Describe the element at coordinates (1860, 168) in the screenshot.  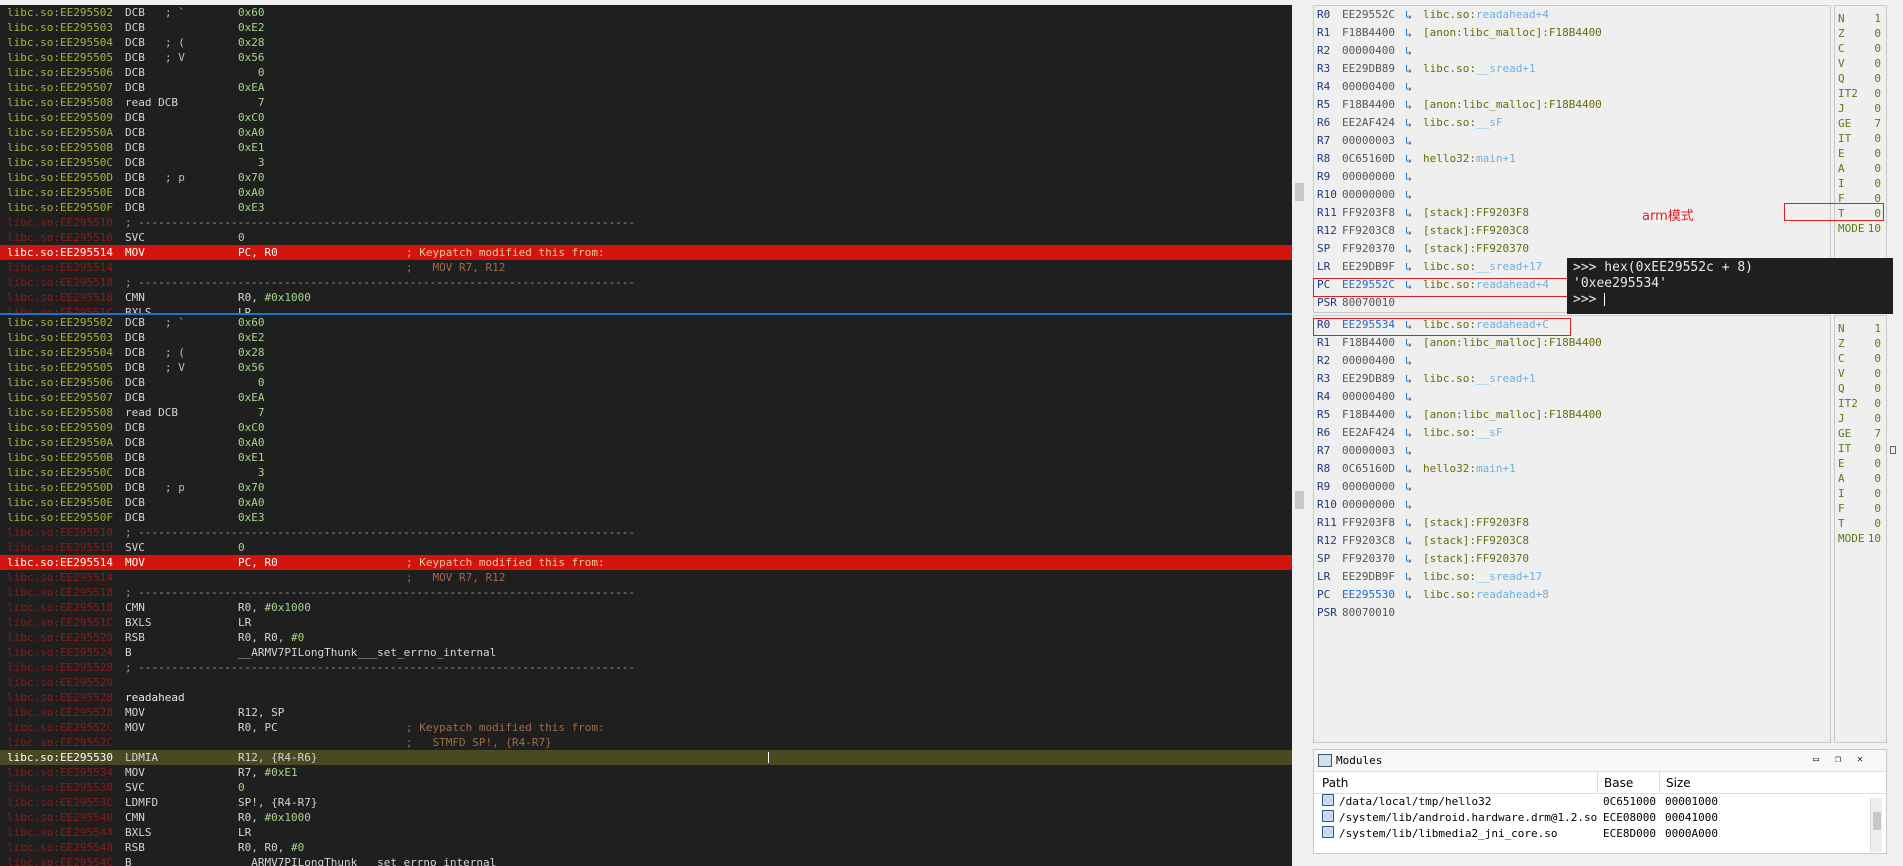
I see `flag-row: A0` at that location.